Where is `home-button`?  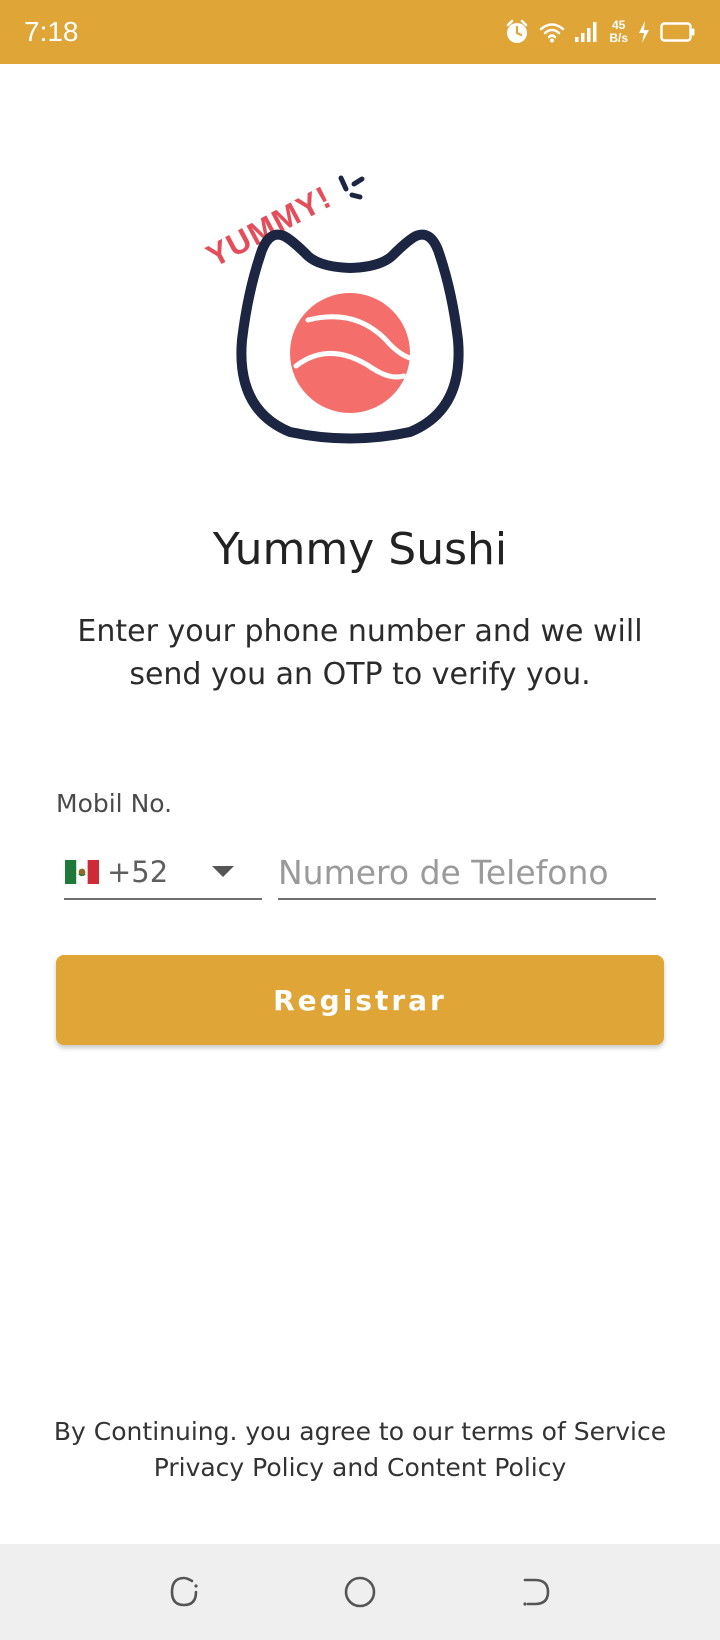 home-button is located at coordinates (360, 1592).